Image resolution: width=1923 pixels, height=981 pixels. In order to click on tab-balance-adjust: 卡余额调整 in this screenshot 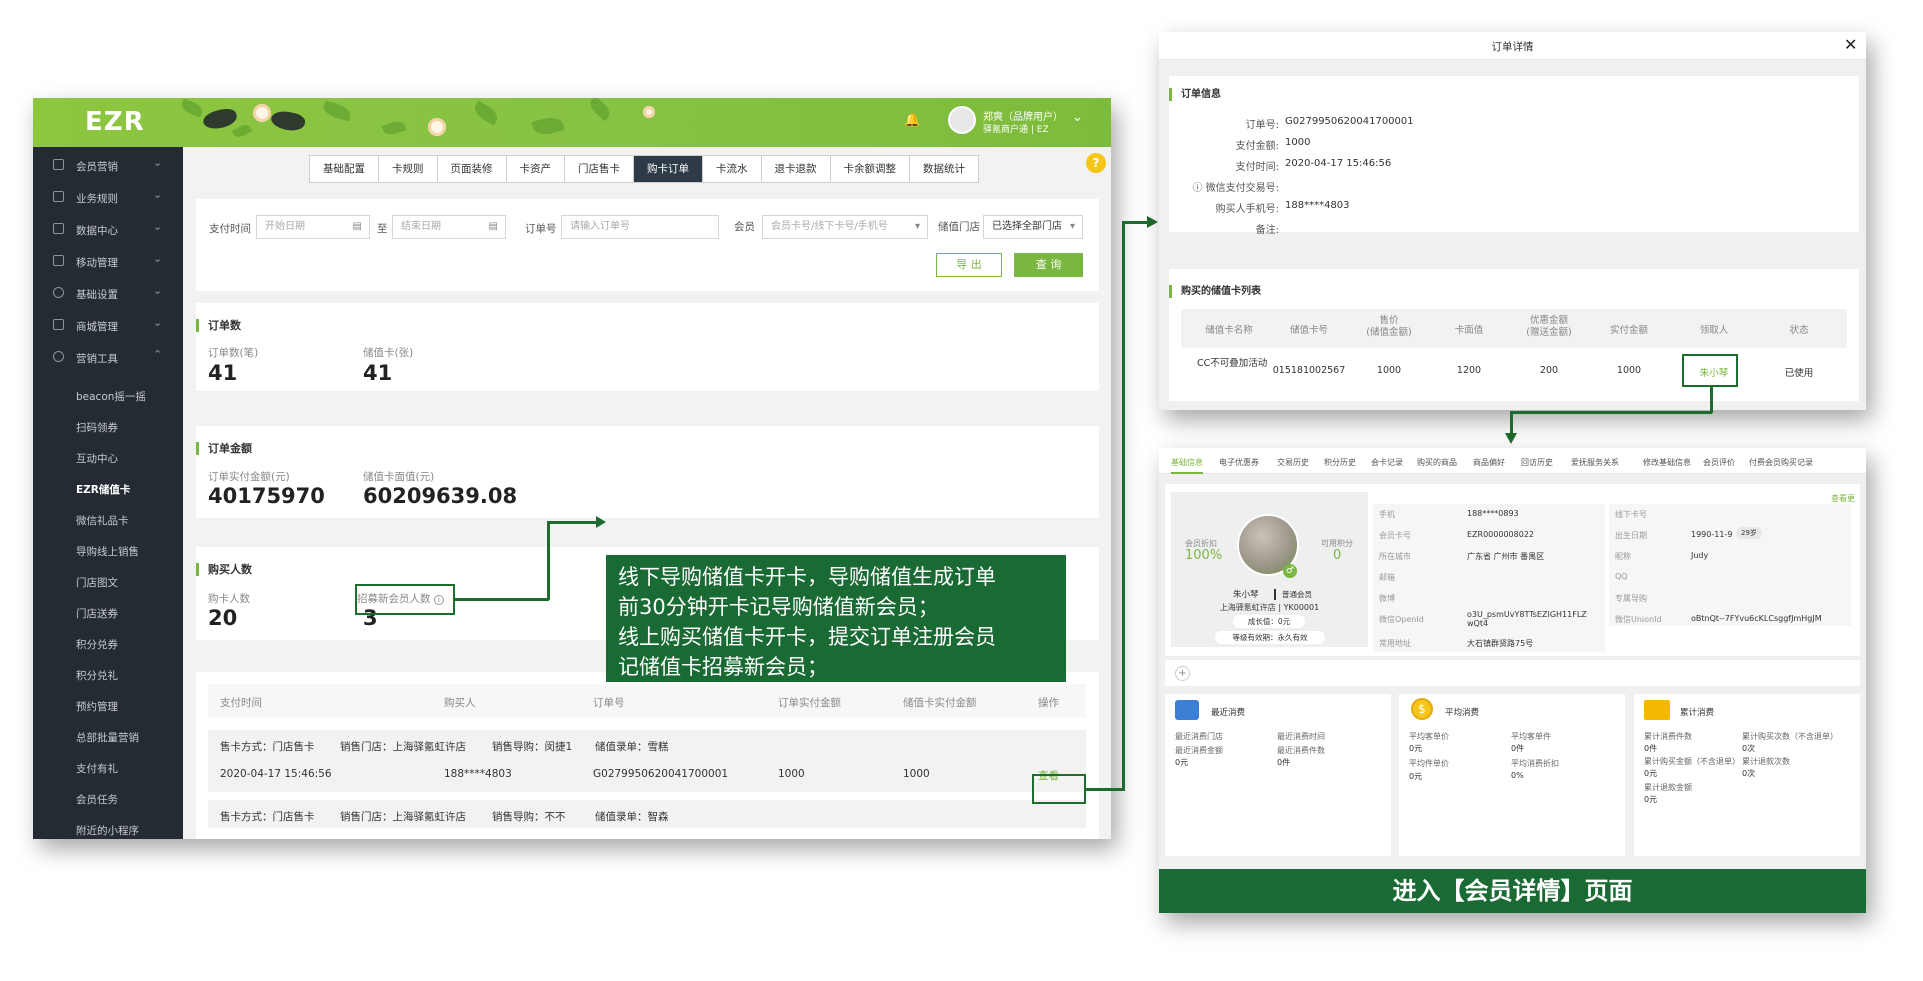, I will do `click(870, 169)`.